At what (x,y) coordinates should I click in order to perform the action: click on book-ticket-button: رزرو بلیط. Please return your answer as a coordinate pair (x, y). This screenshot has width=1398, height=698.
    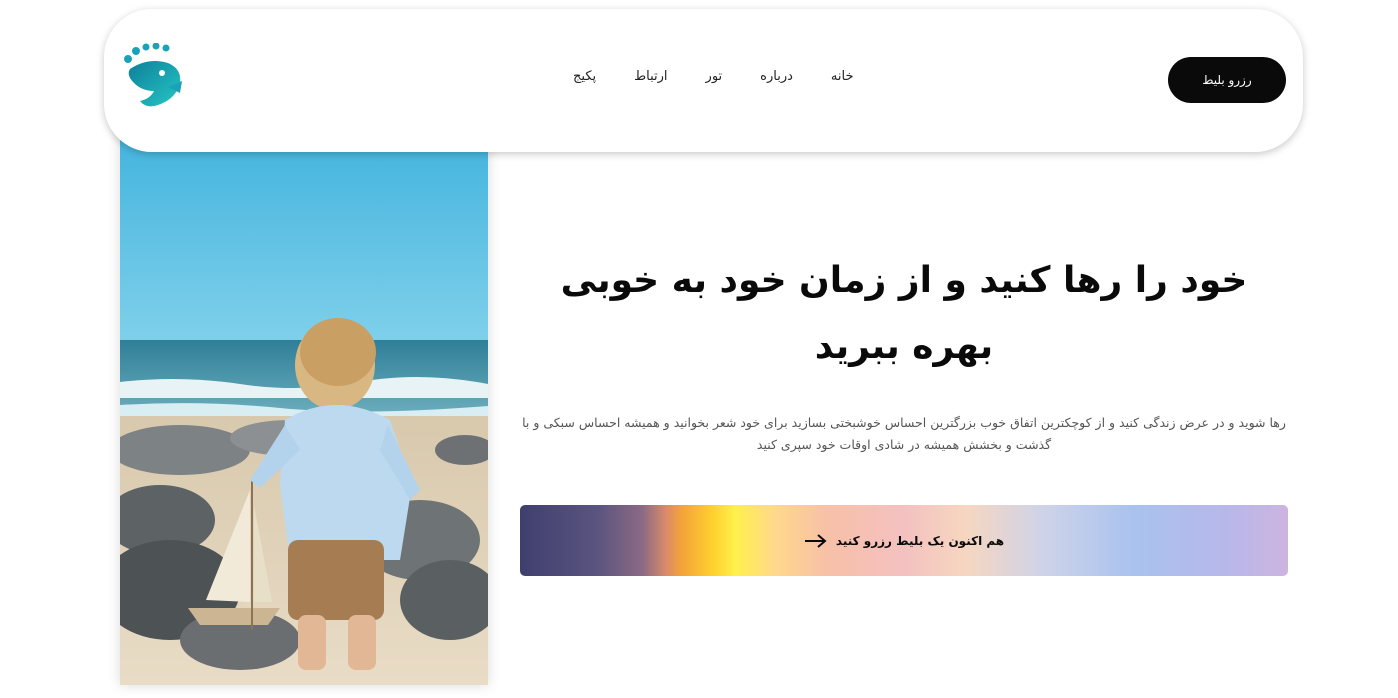
    Looking at the image, I should click on (1227, 80).